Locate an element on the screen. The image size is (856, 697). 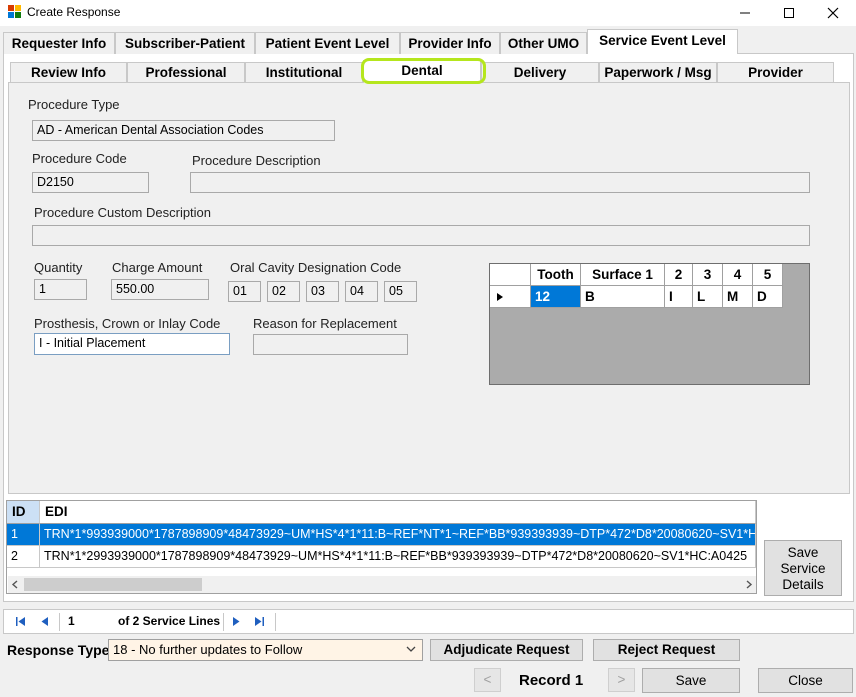
procedure-description-label: Procedure Description is located at coordinates (256, 160).